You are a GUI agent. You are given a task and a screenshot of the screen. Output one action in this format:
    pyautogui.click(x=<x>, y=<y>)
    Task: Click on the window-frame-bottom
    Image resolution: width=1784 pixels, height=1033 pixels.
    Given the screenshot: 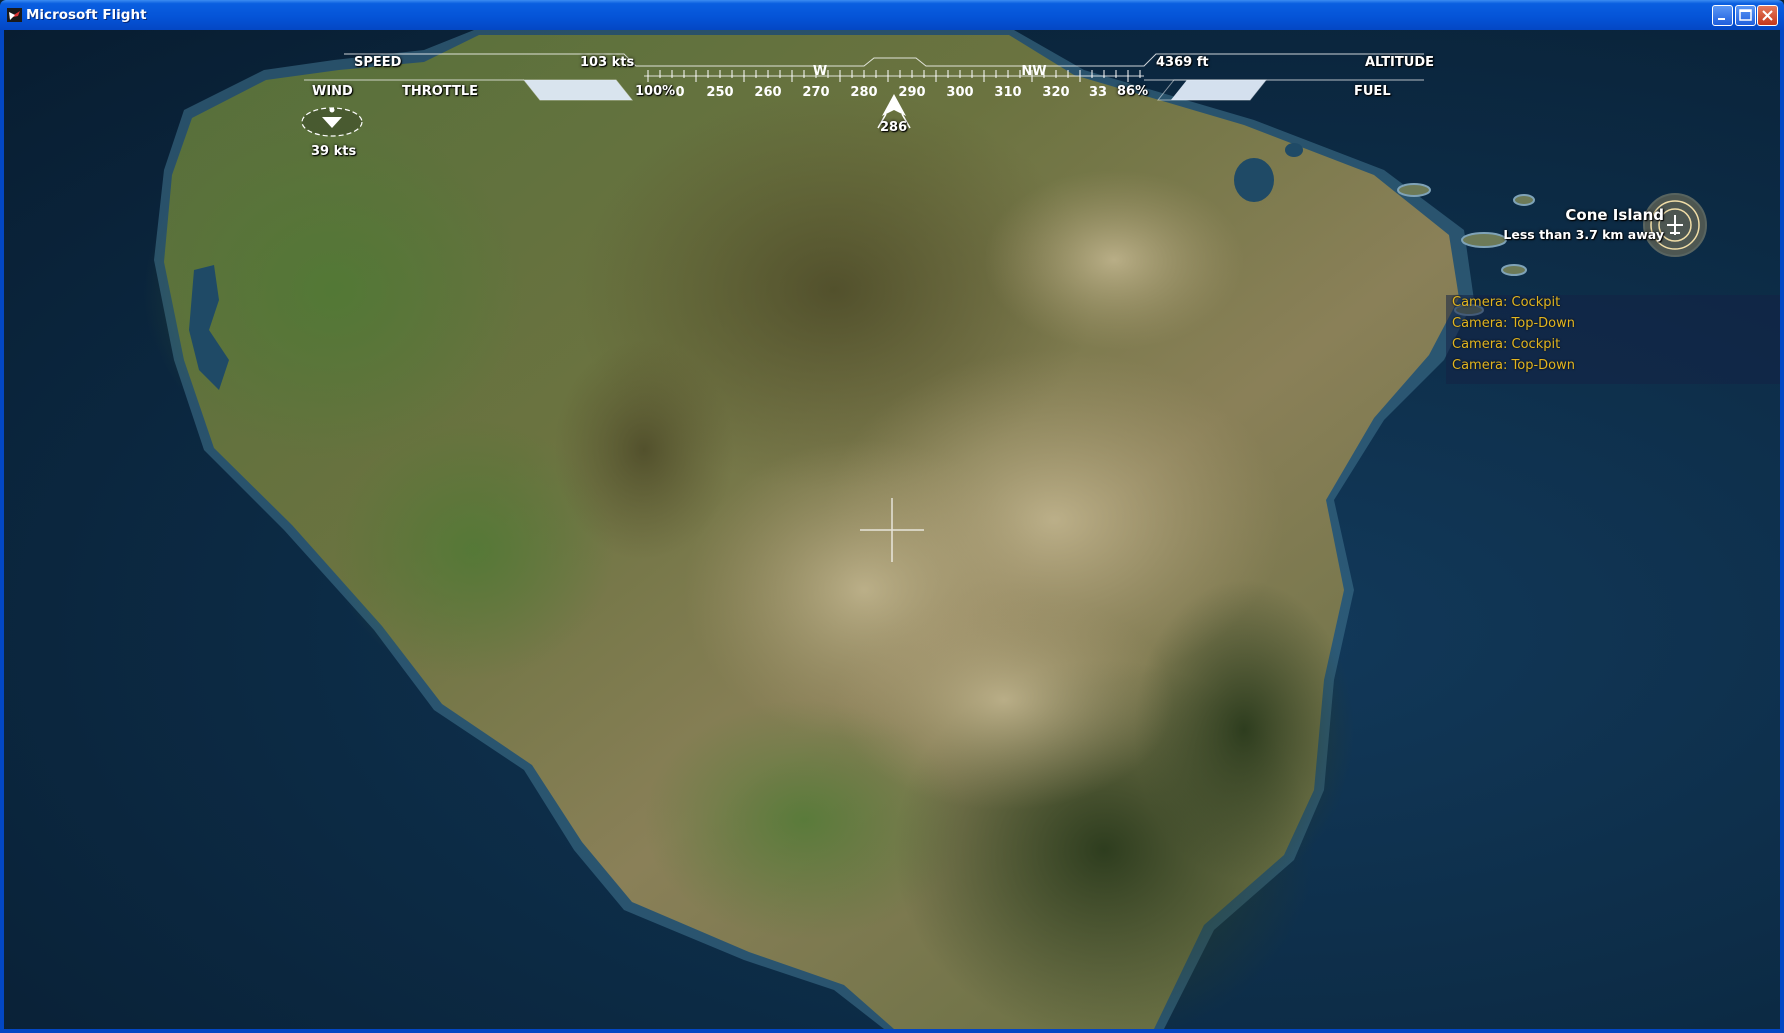 What is the action you would take?
    pyautogui.click(x=892, y=1031)
    